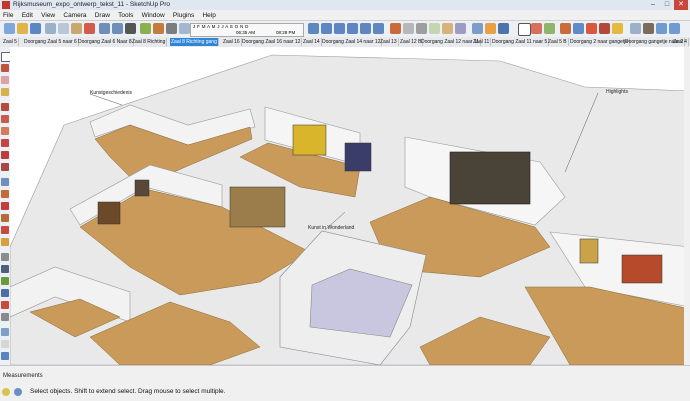  What do you see at coordinates (661, 28) in the screenshot?
I see `zoom-icon` at bounding box center [661, 28].